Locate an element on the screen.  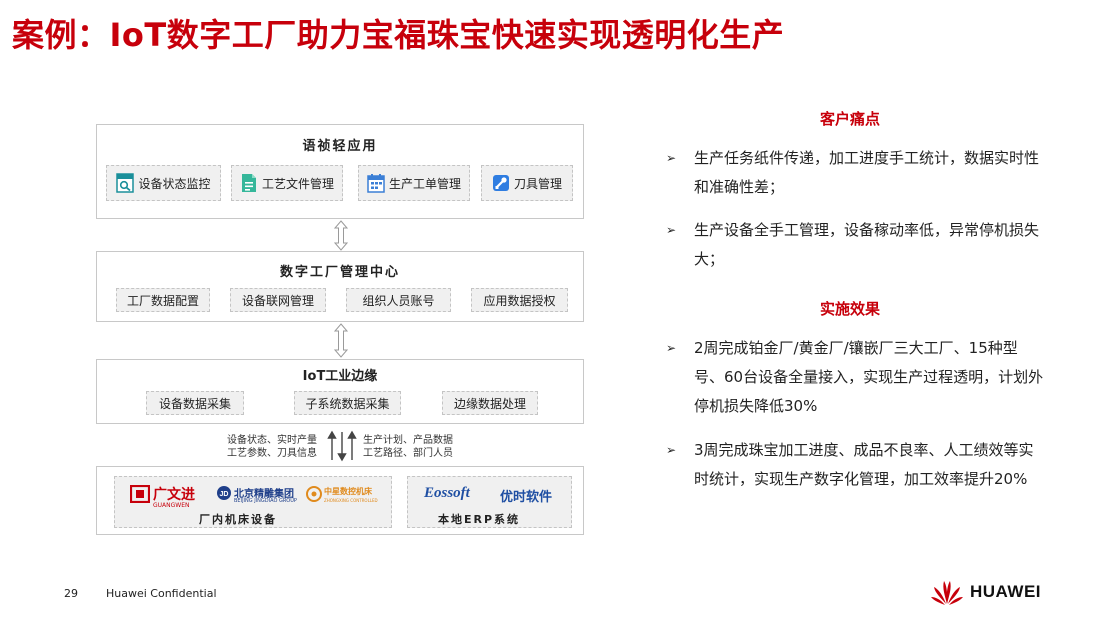
edge-item: 边缘数据处理 is located at coordinates (490, 403).